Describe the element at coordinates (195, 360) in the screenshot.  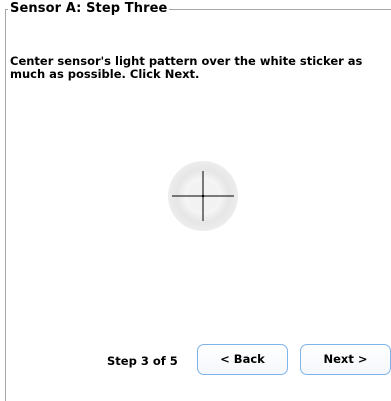
I see `wizard-footer: Step 3 of 5 < Back Next >` at that location.